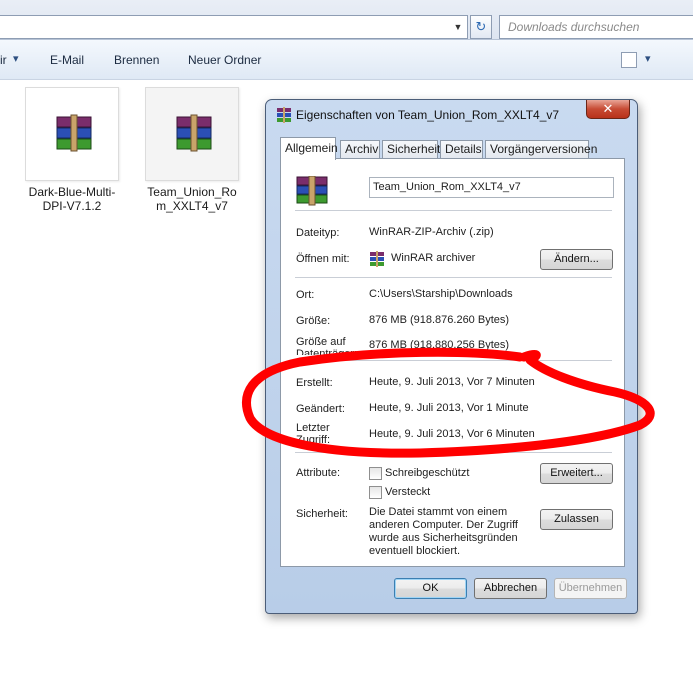 The height and width of the screenshot is (683, 693). Describe the element at coordinates (452, 434) in the screenshot. I see `accessed-value: Heute, 9. Juli 2013, Vor 6 Minuten` at that location.